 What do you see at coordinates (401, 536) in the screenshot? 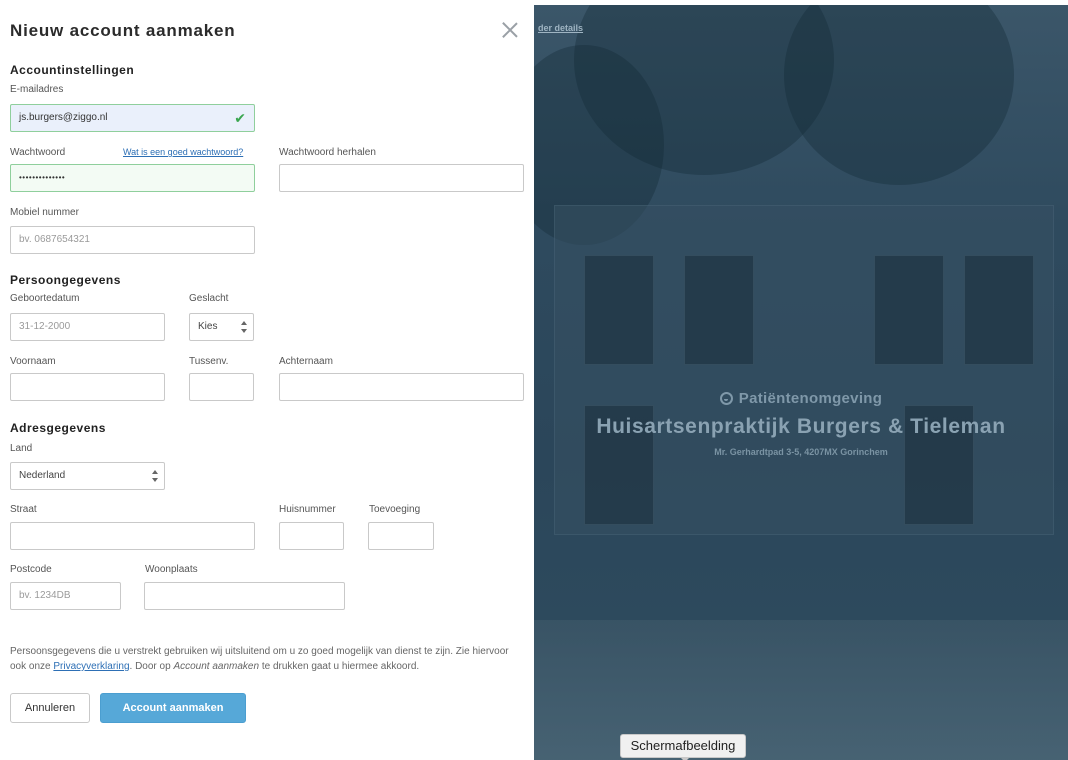
I see `addition-field` at bounding box center [401, 536].